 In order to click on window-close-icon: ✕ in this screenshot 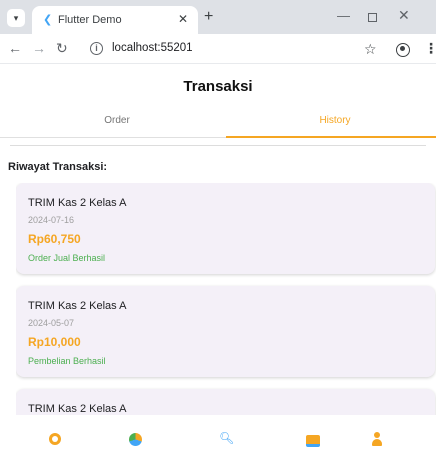, I will do `click(404, 15)`.